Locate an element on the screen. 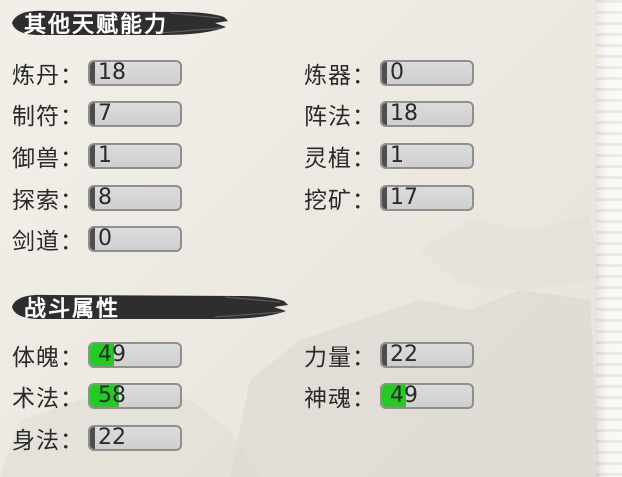 The width and height of the screenshot is (622, 477). stat-value-box: 17 is located at coordinates (427, 198).